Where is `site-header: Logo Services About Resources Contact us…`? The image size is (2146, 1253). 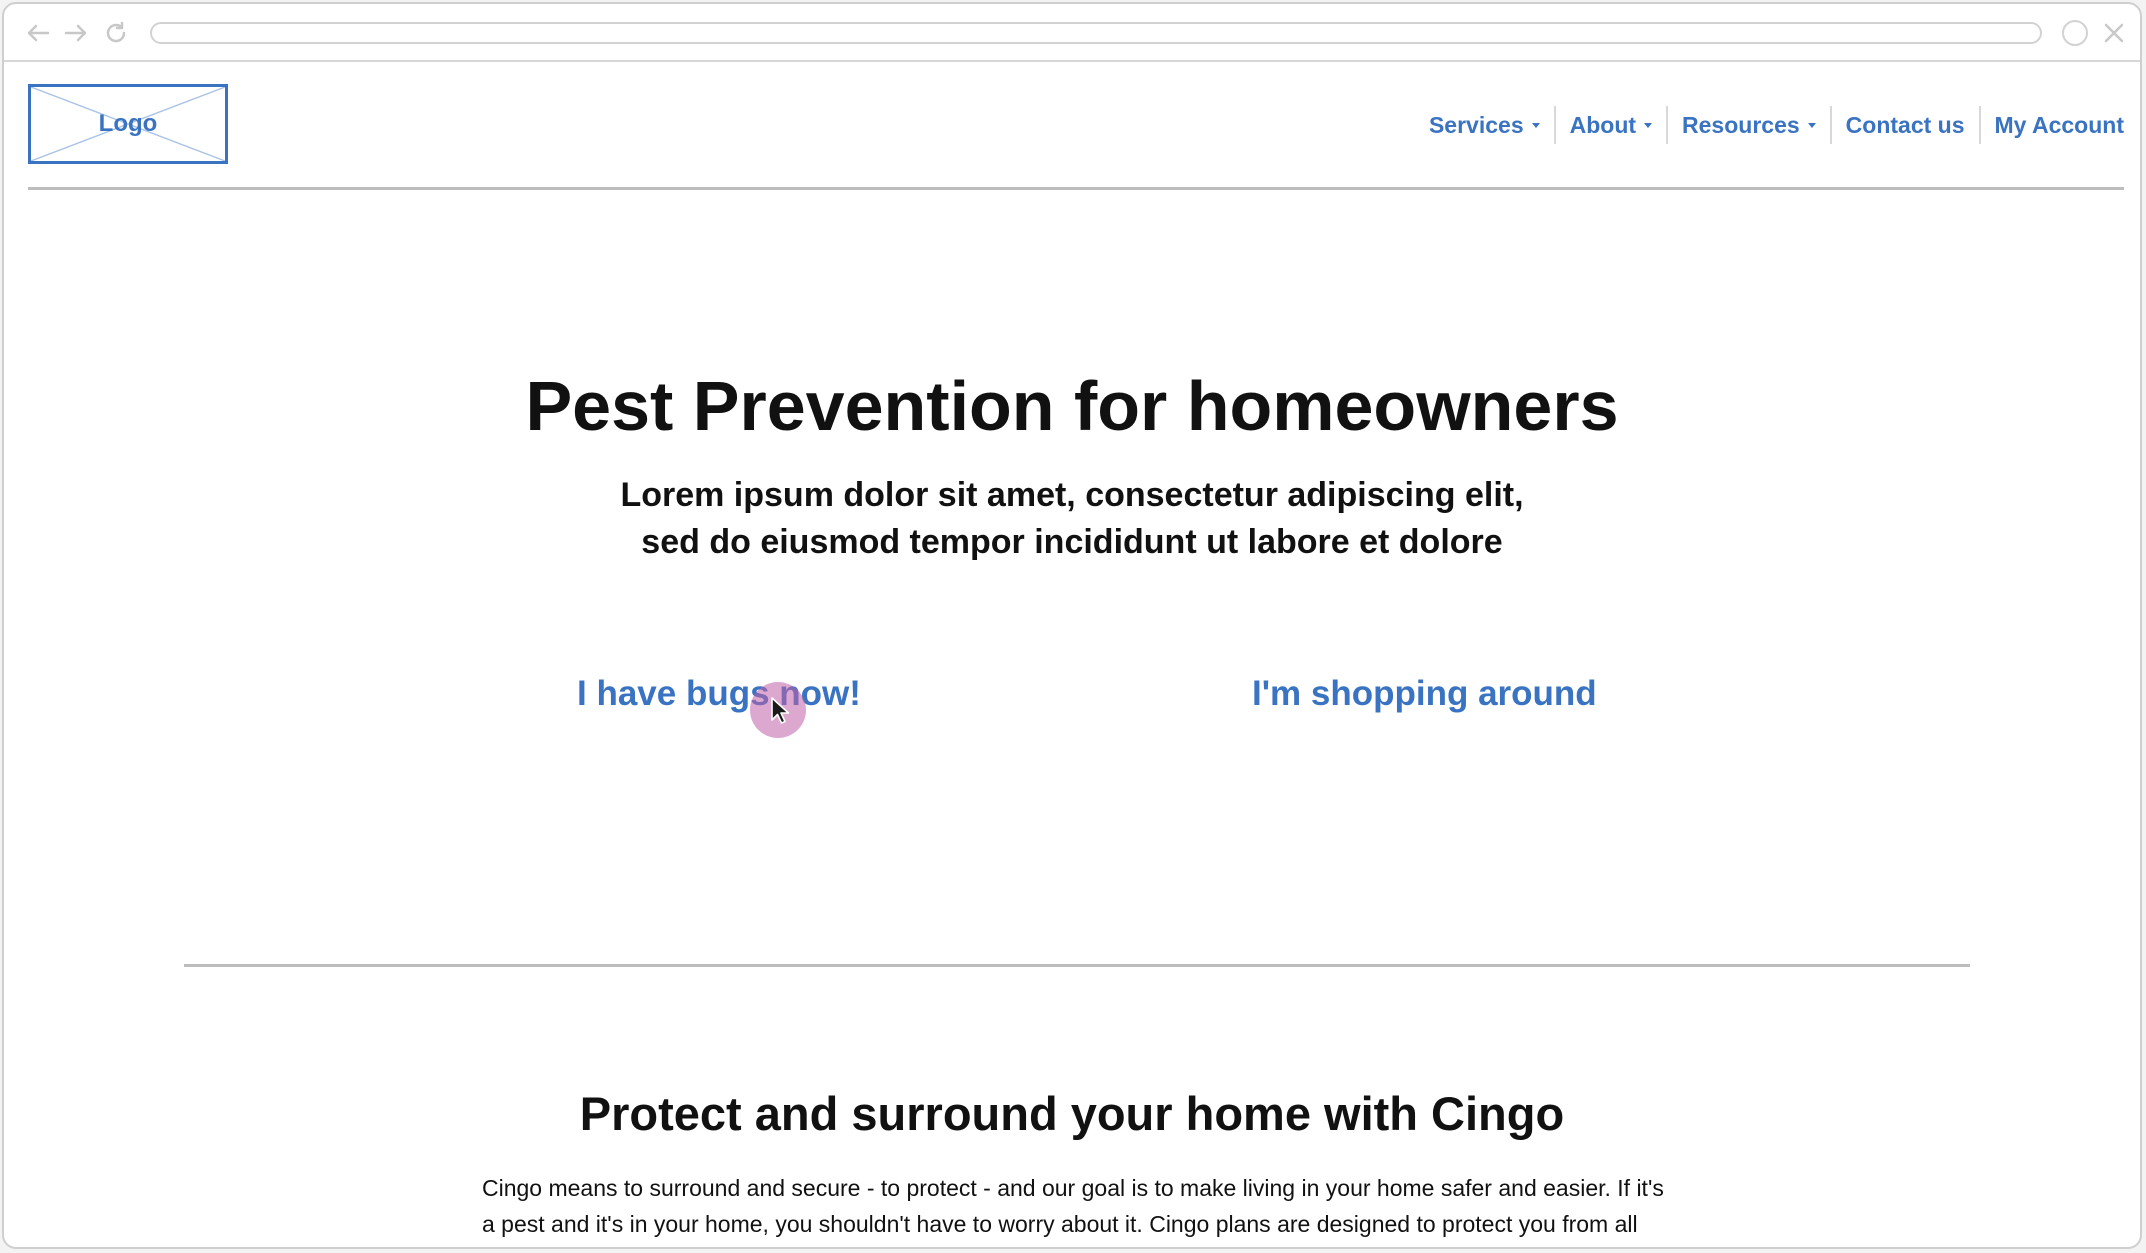
site-header: Logo Services About Resources Contact us… is located at coordinates (1076, 126).